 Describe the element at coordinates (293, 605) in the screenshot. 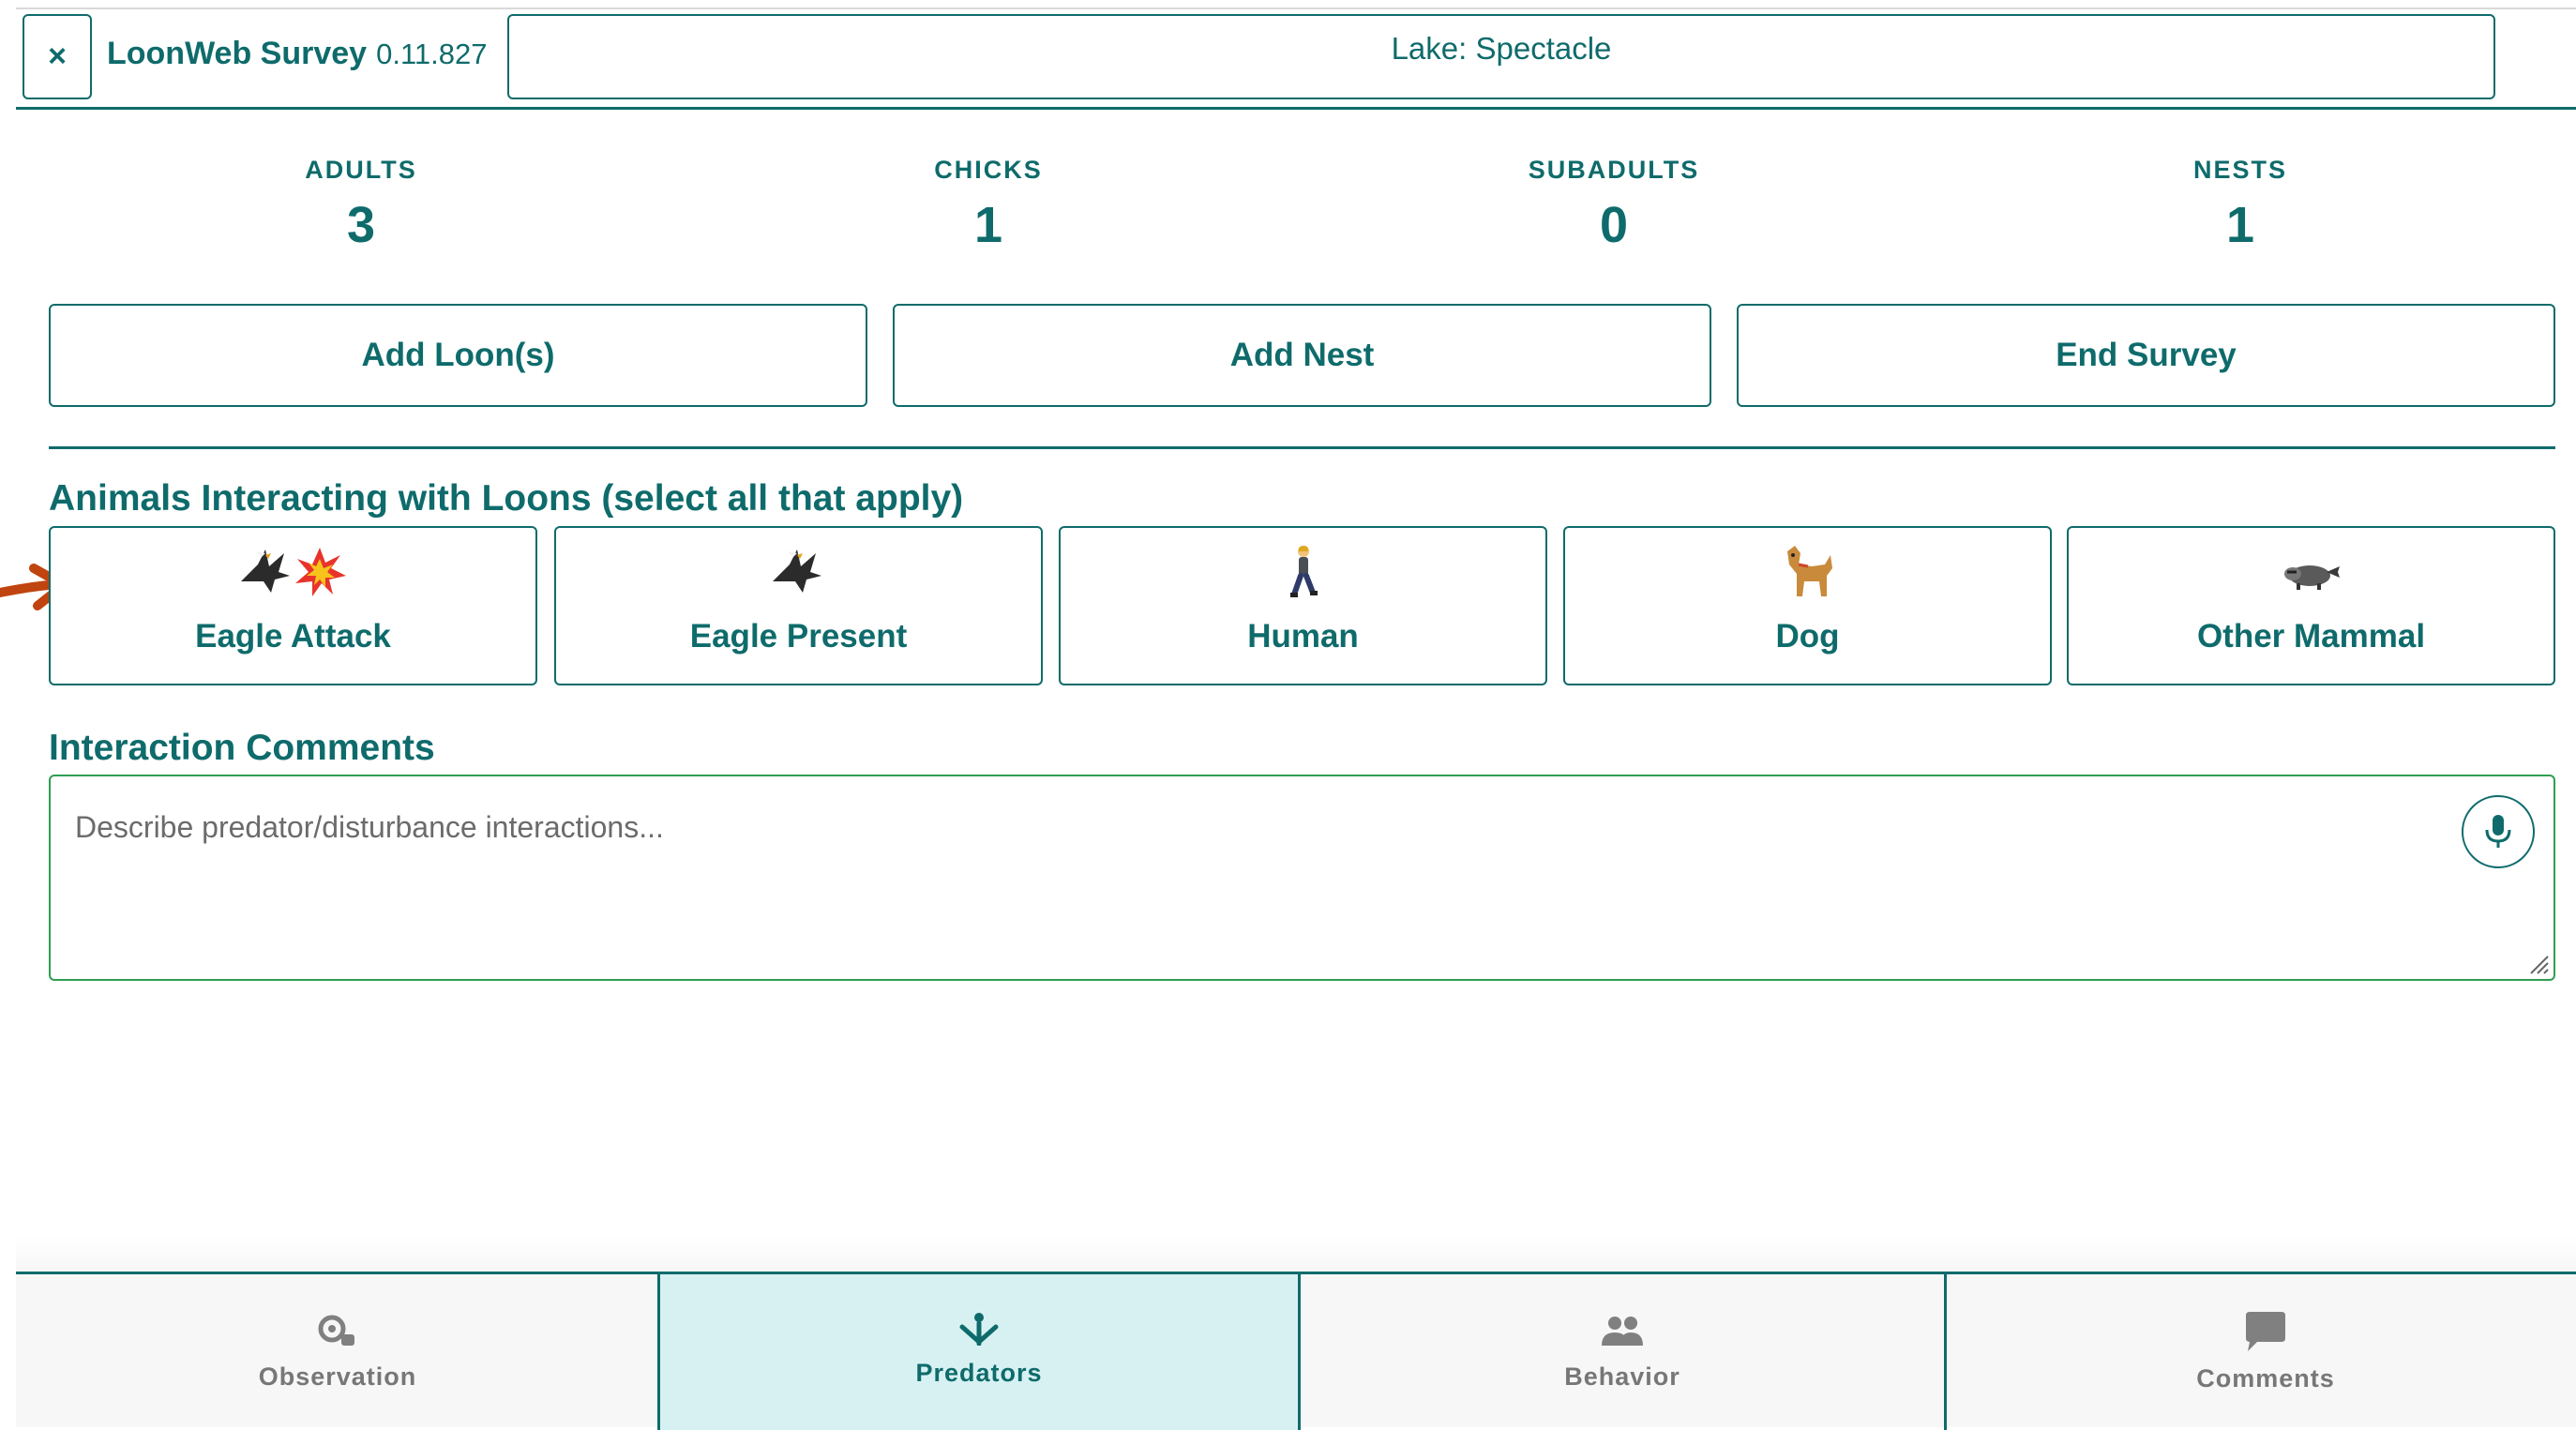

I see `animal-eagle-attack-button: Eagle Attack` at that location.